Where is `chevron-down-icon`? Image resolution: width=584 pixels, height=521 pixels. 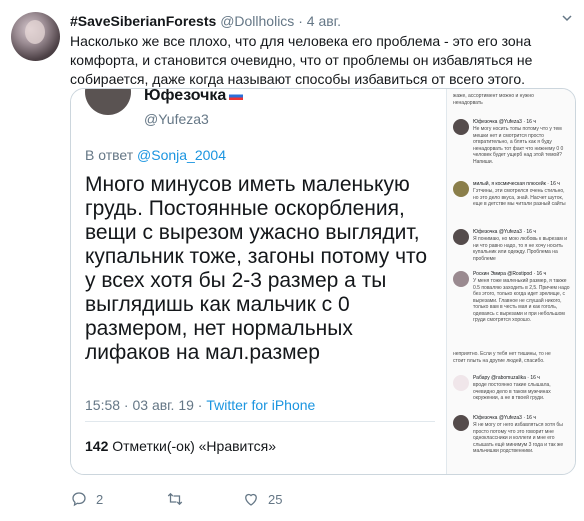
chevron-down-icon is located at coordinates (567, 19).